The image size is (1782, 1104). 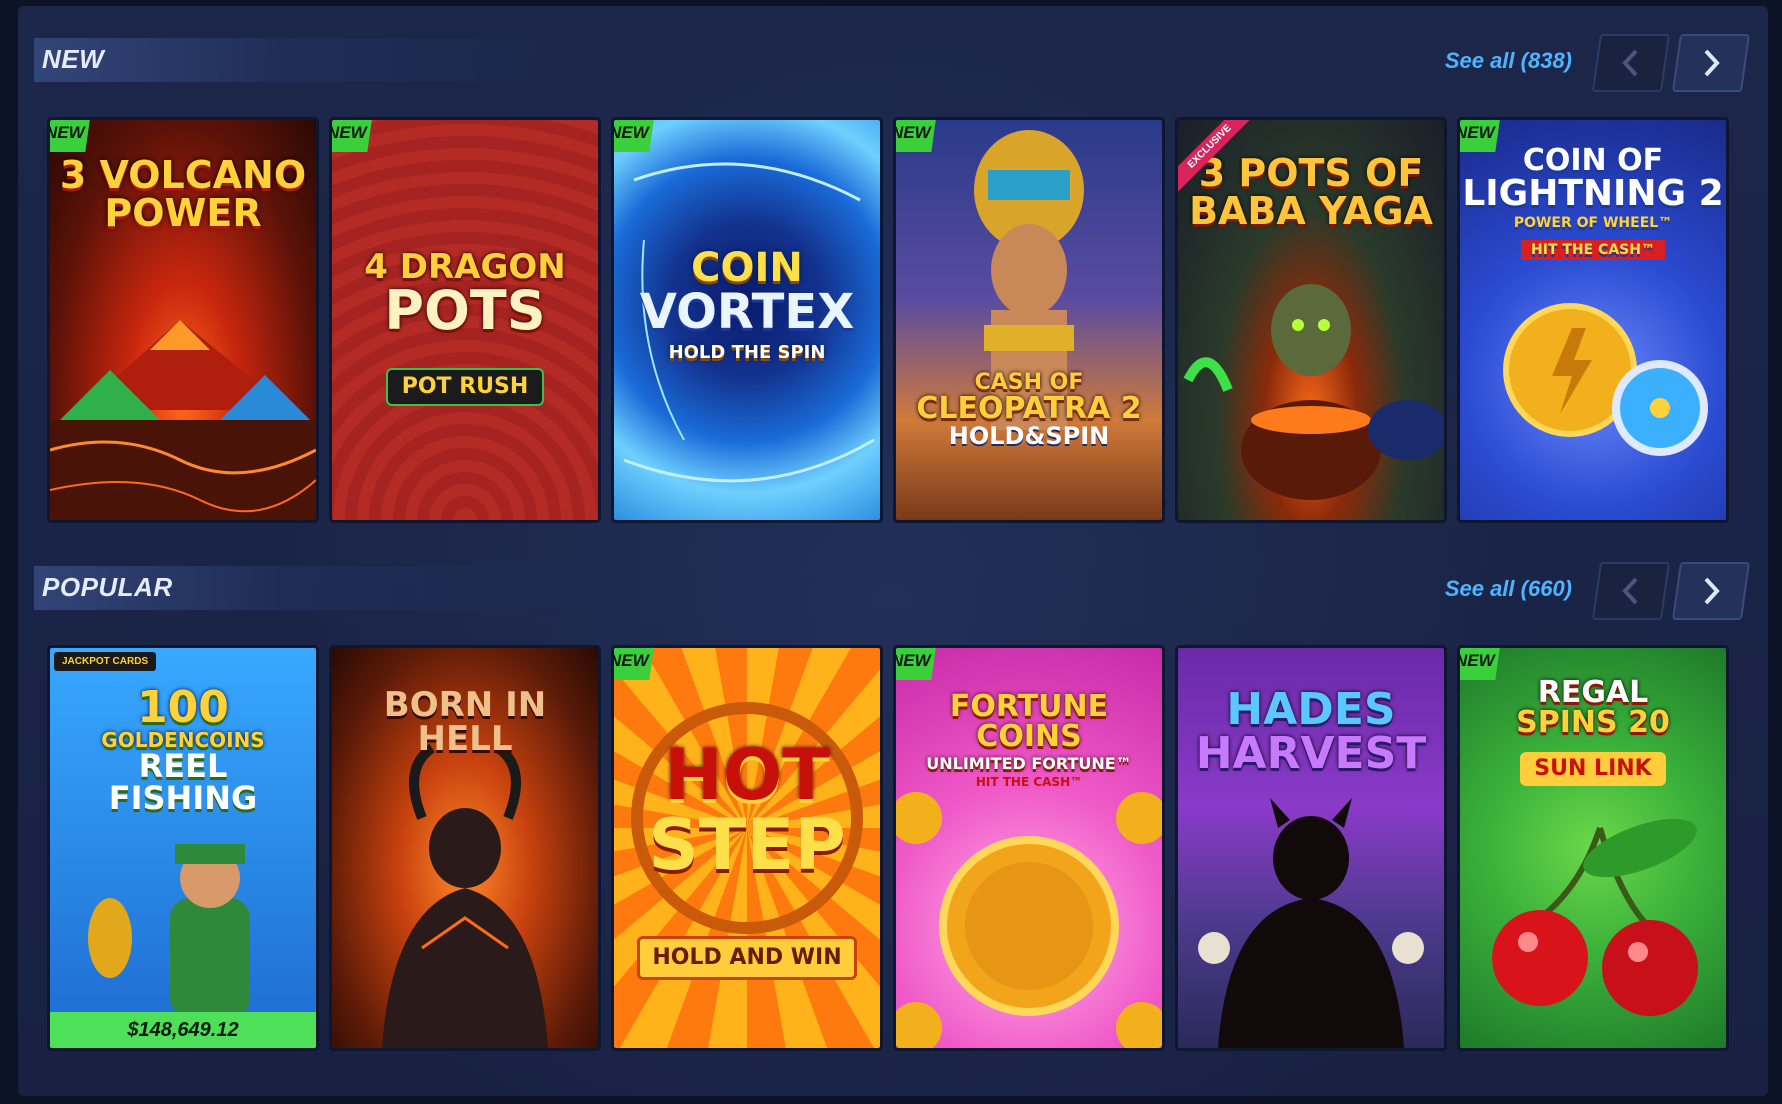 I want to click on section-header: POPULAR See all (660), so click(x=894, y=590).